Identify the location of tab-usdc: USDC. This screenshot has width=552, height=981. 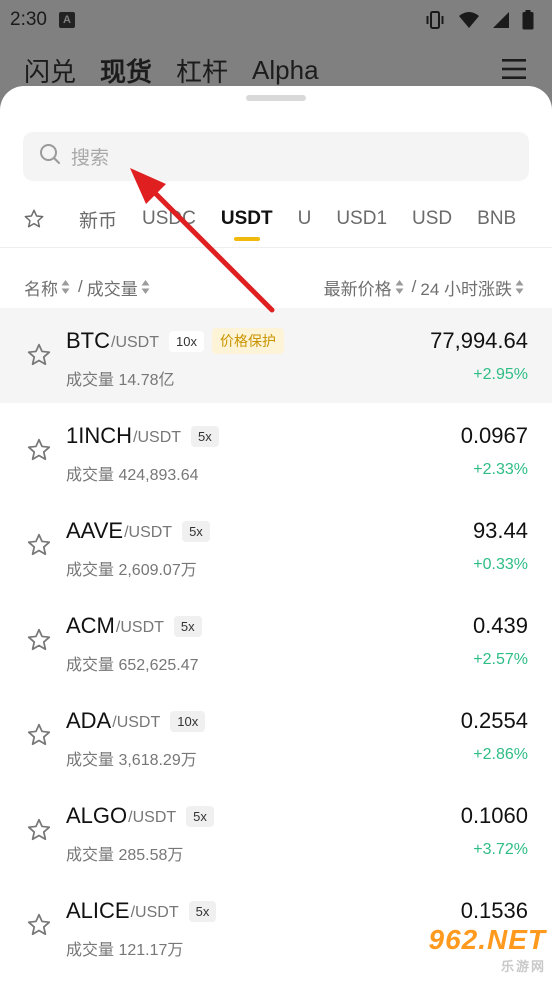
(169, 219).